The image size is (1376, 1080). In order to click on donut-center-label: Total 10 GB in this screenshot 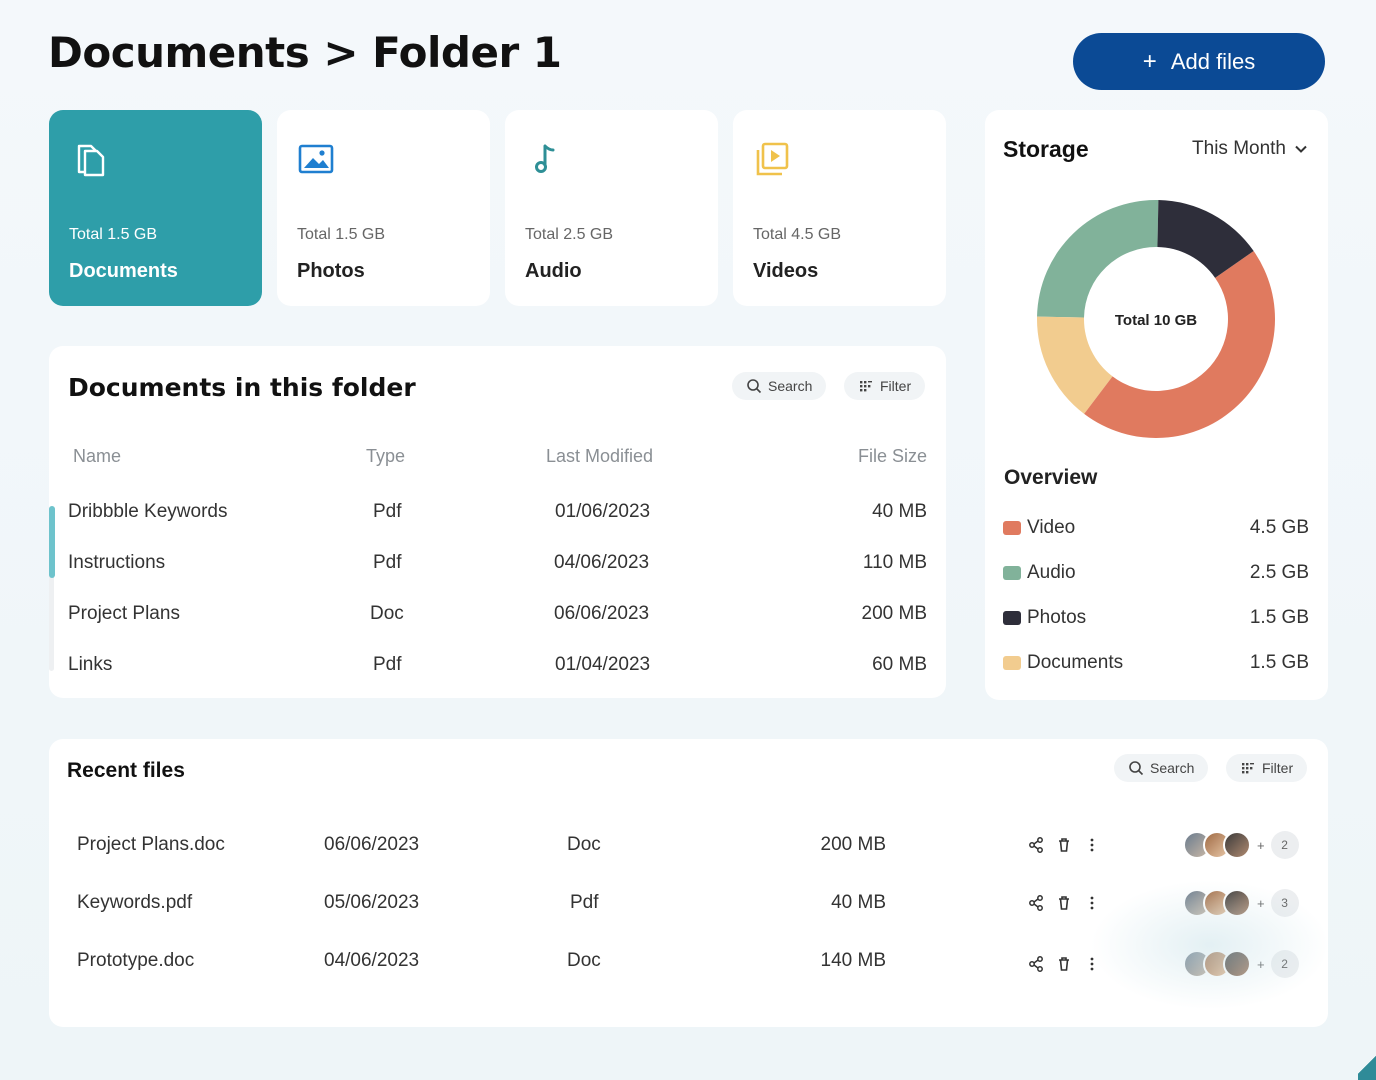, I will do `click(1156, 320)`.